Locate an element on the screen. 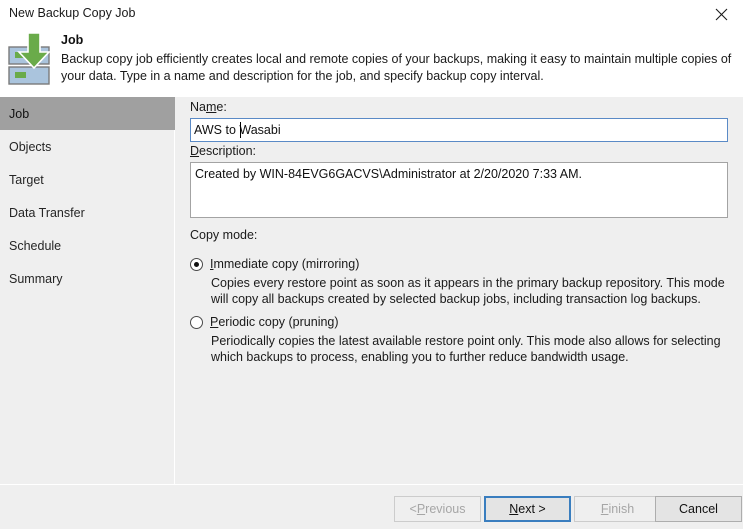 Image resolution: width=743 pixels, height=529 pixels. backup-copy-job-icon is located at coordinates (29, 58).